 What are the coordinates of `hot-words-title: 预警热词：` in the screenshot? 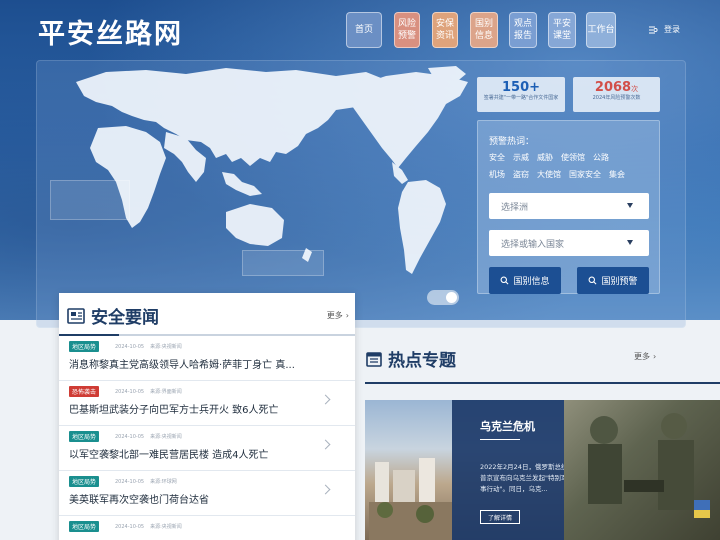 It's located at (512, 142).